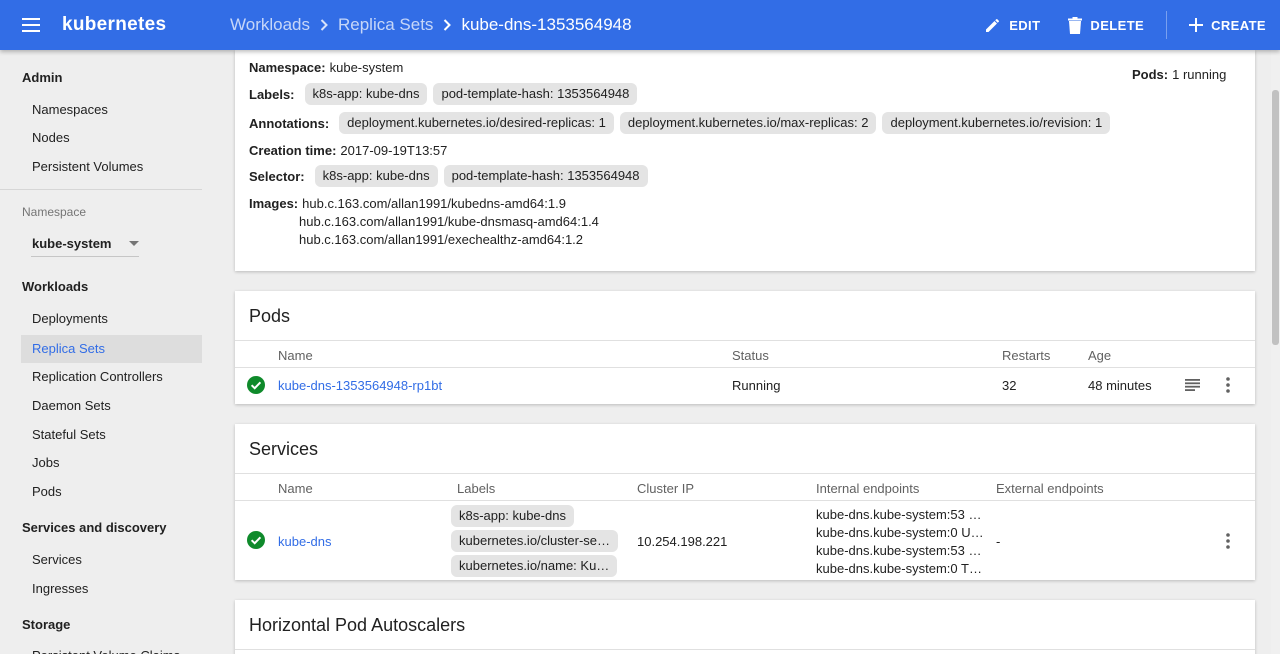 This screenshot has width=1280, height=654. Describe the element at coordinates (1275, 217) in the screenshot. I see `scrollbar-thumb` at that location.